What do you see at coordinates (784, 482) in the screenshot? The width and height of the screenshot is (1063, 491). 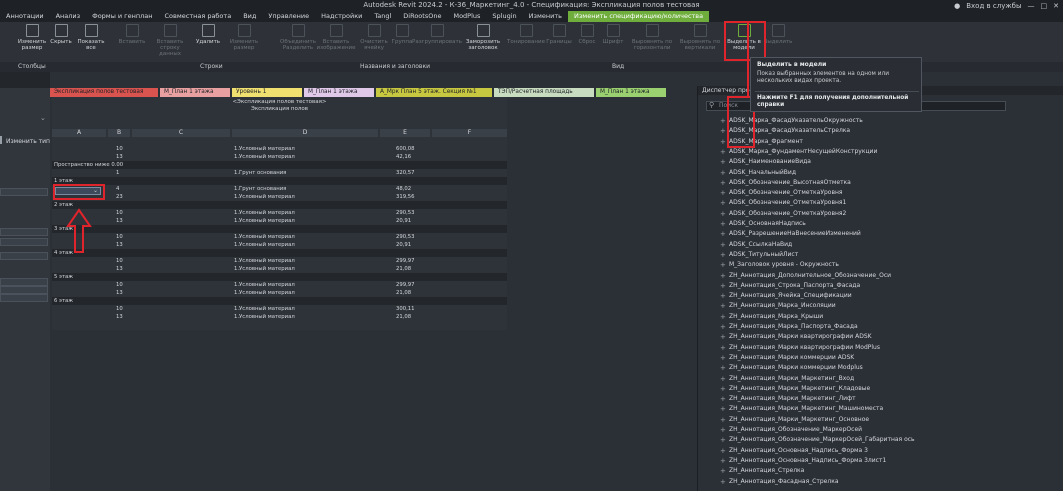 I see `browser-item: ZH_Аннотация_Фасадная_Стрелка` at bounding box center [784, 482].